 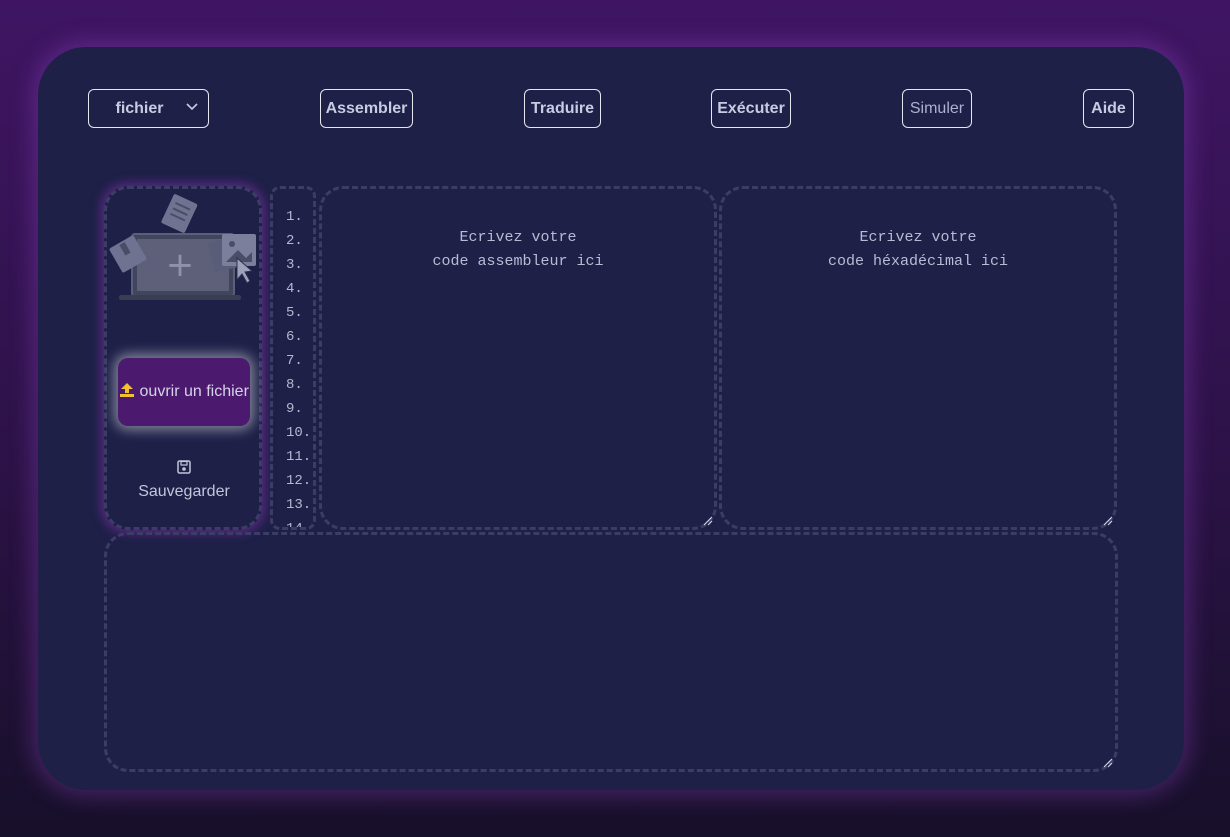 What do you see at coordinates (192, 107) in the screenshot?
I see `chevron-down-icon` at bounding box center [192, 107].